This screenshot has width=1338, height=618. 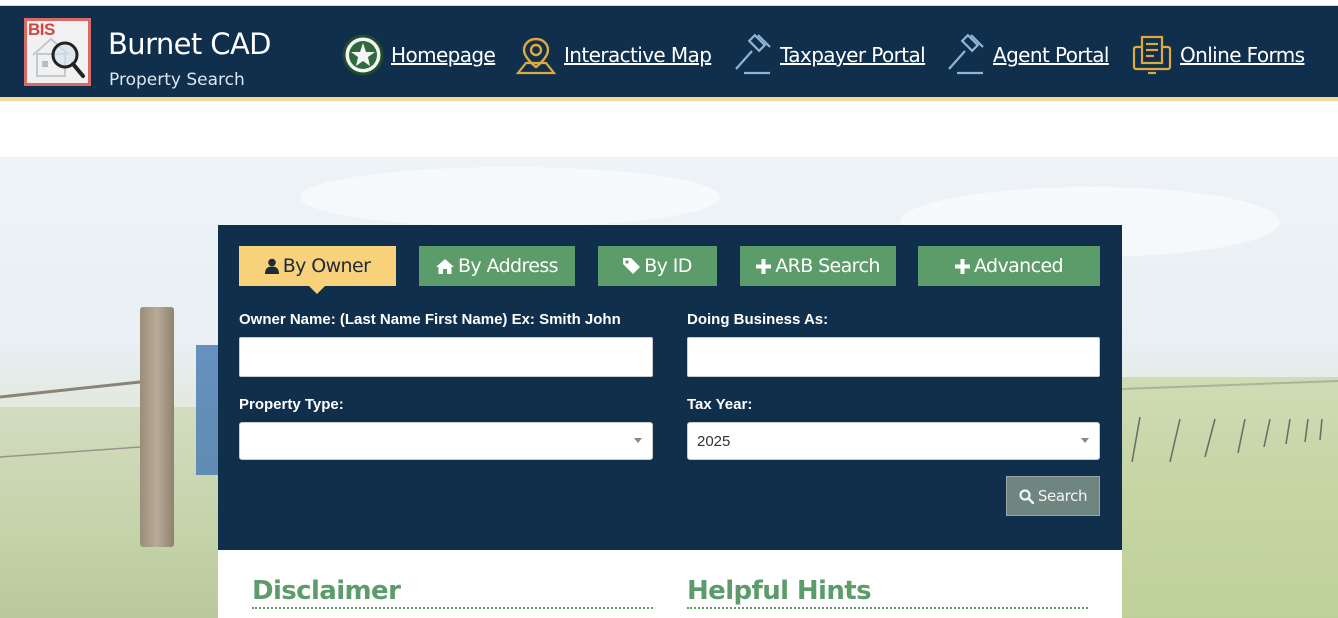 I want to click on nav-taxpayer-portal: Taxpayer Portal, so click(x=828, y=55).